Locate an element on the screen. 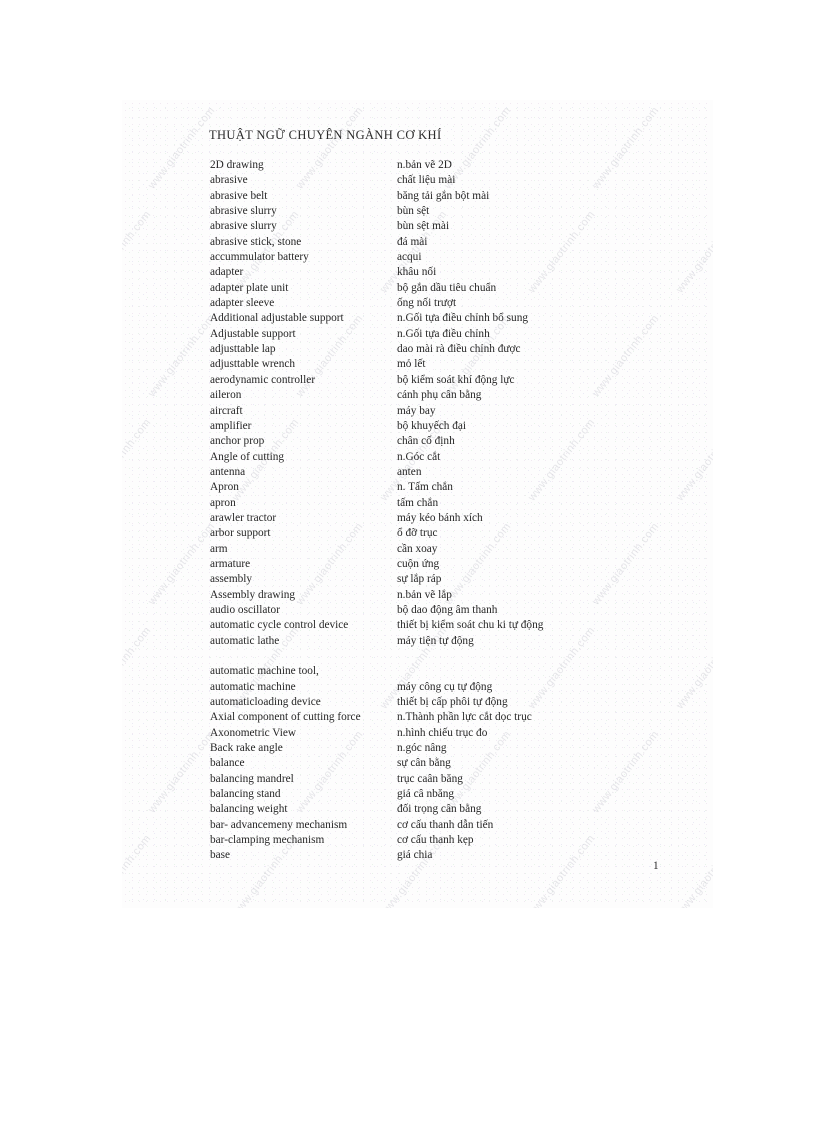 This screenshot has width=816, height=1123. glossary-row: balancing weight đối trọng cân bằng is located at coordinates (445, 809).